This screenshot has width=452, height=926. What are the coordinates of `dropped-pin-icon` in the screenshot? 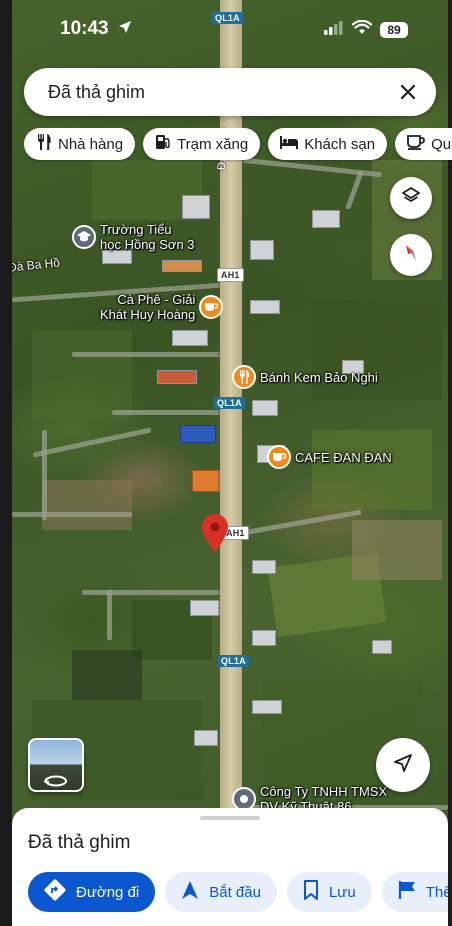 It's located at (215, 533).